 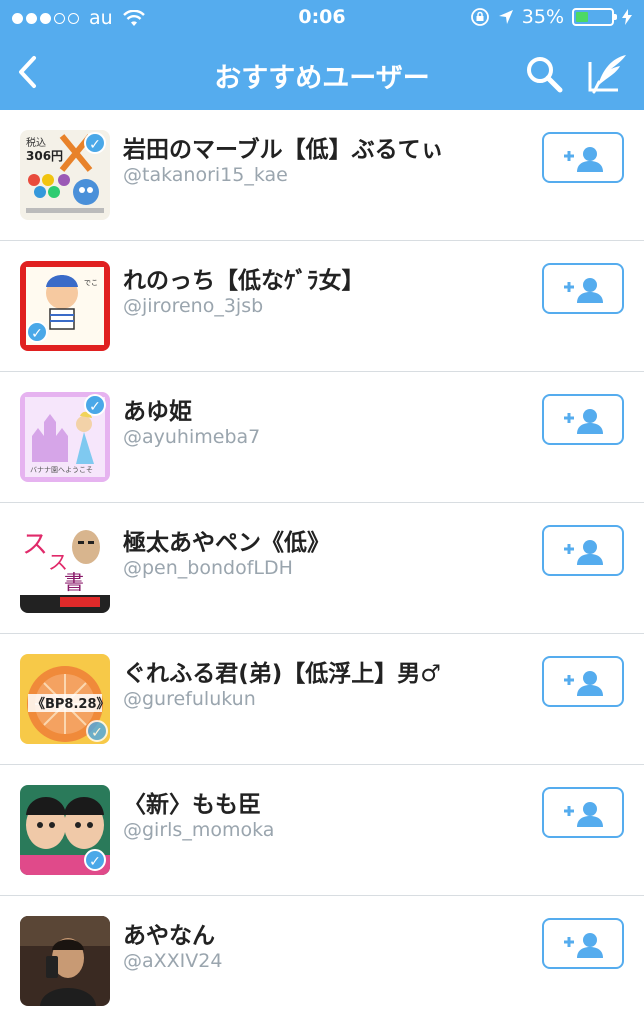 What do you see at coordinates (189, 699) in the screenshot?
I see `user-handle: @gurefulukun` at bounding box center [189, 699].